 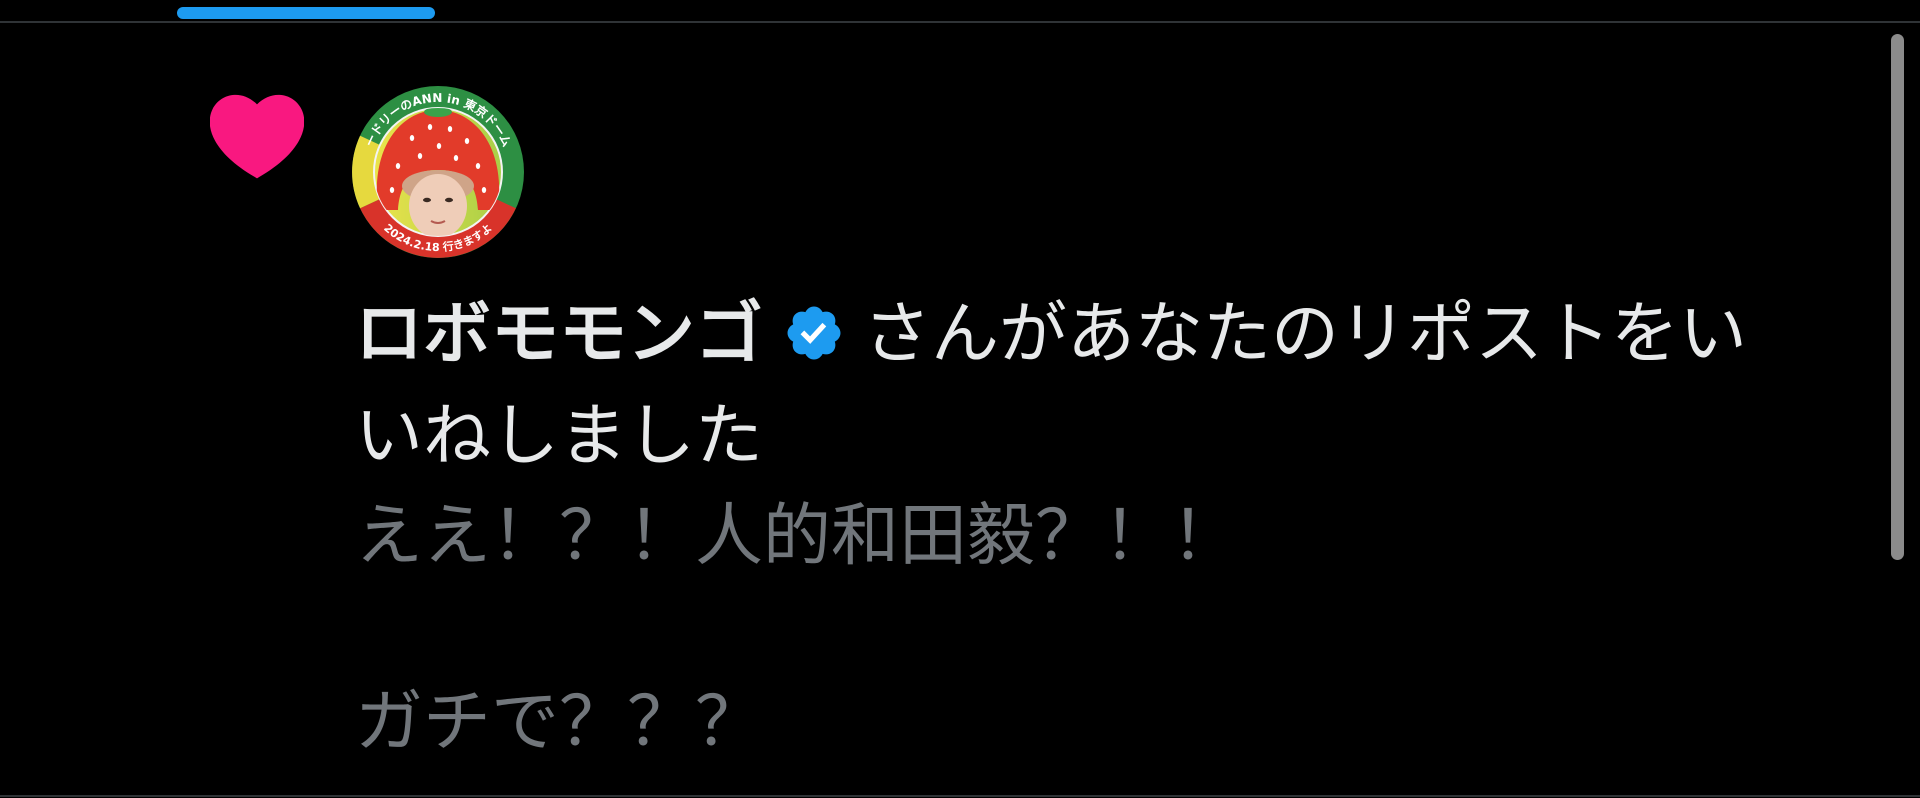 I want to click on bottom-divider, so click(x=960, y=796).